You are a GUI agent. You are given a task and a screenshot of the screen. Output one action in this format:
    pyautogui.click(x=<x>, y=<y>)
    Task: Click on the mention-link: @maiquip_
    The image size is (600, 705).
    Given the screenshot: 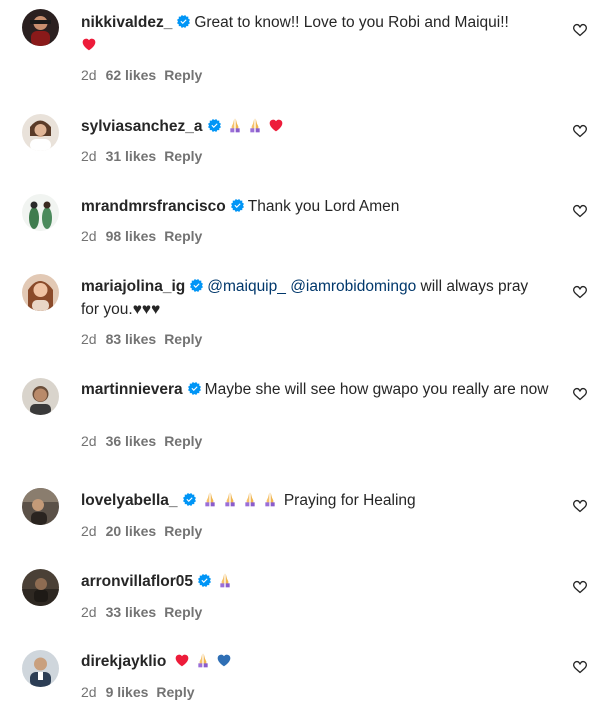 What is the action you would take?
    pyautogui.click(x=246, y=286)
    